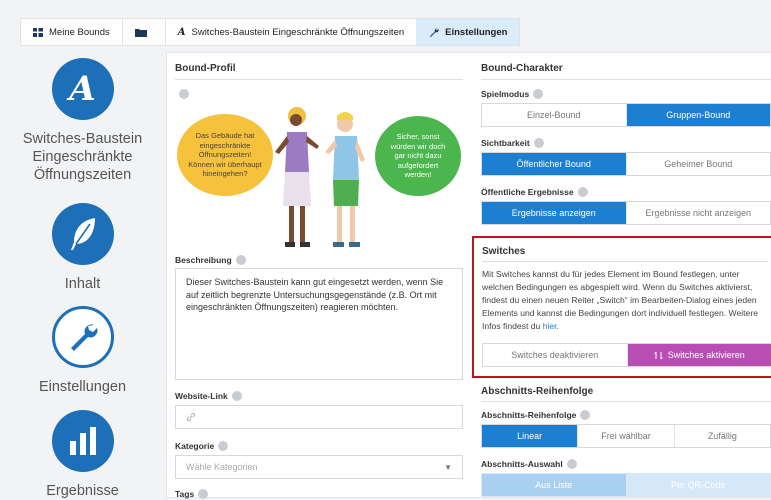 The height and width of the screenshot is (500, 771). Describe the element at coordinates (319, 467) in the screenshot. I see `kategorie-select: Wähle Kategorien ▼` at that location.